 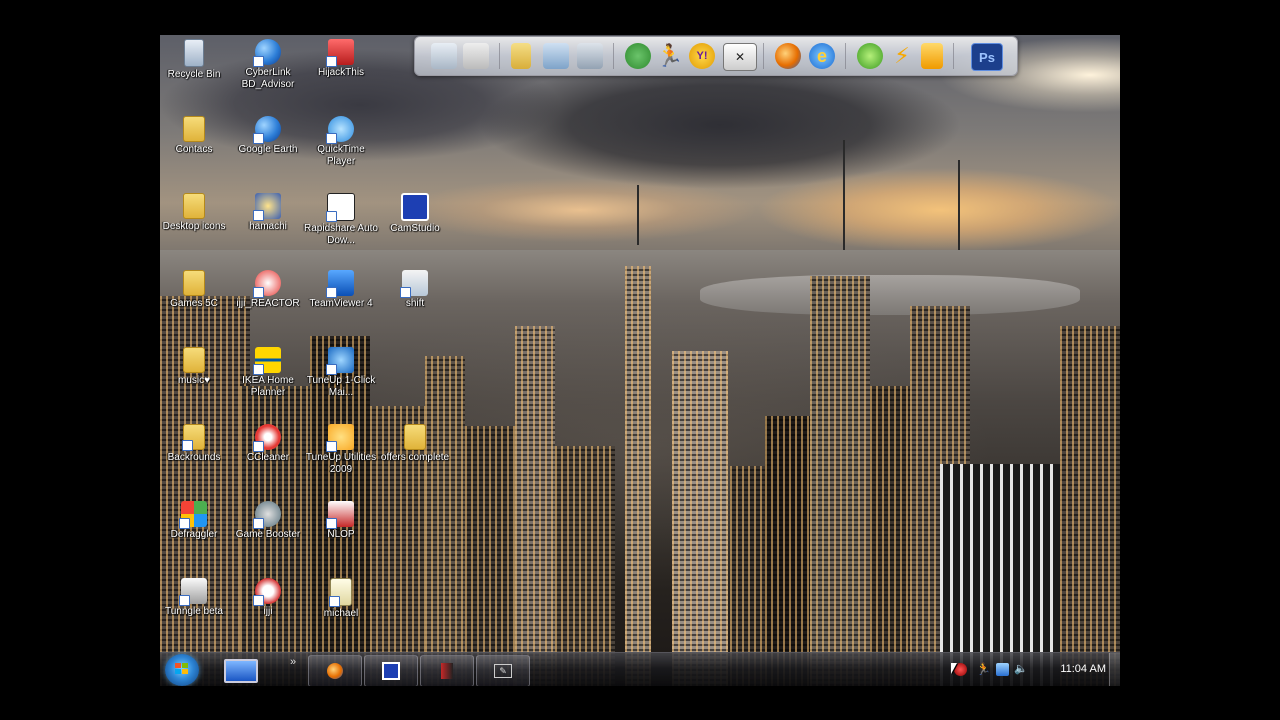 I want to click on desktop-icon-games: Games 5C, so click(x=195, y=290).